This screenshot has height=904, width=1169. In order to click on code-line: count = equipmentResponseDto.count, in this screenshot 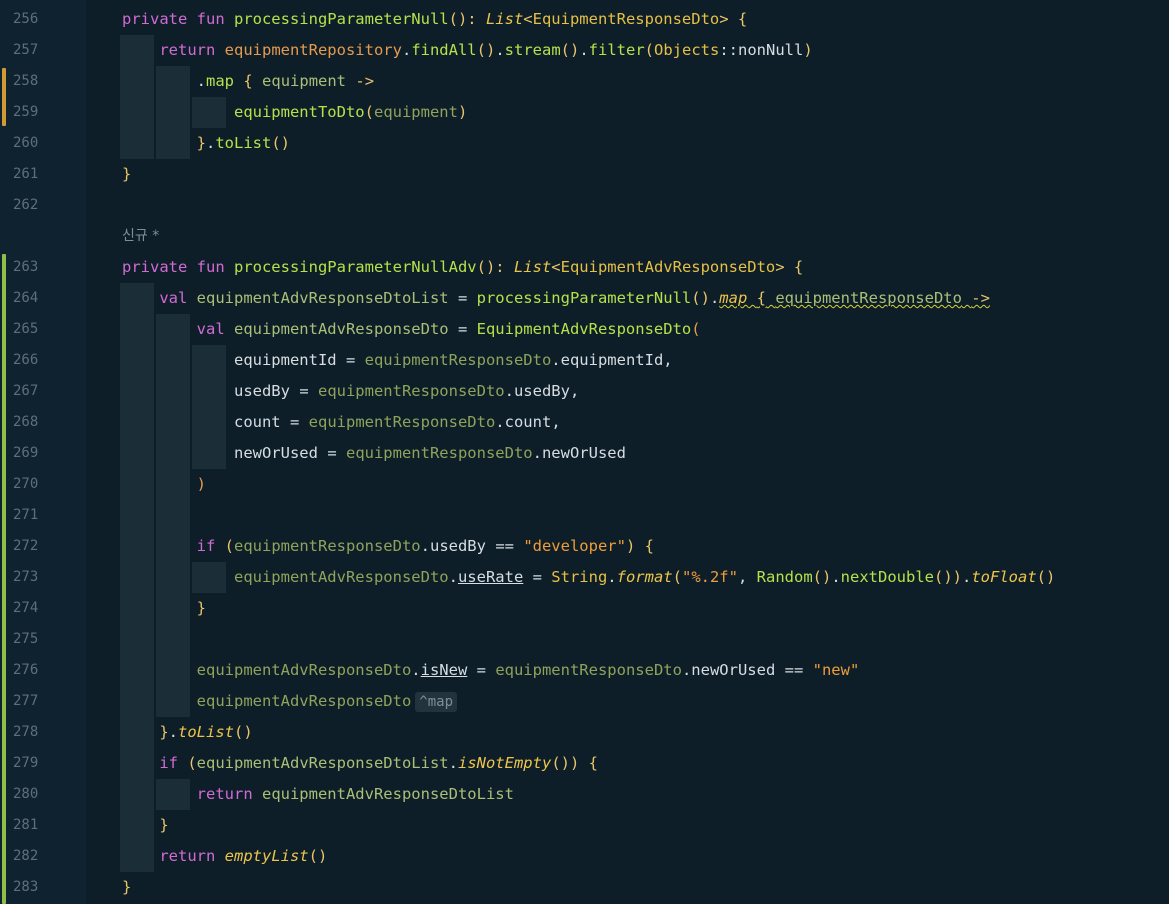, I will do `click(341, 422)`.